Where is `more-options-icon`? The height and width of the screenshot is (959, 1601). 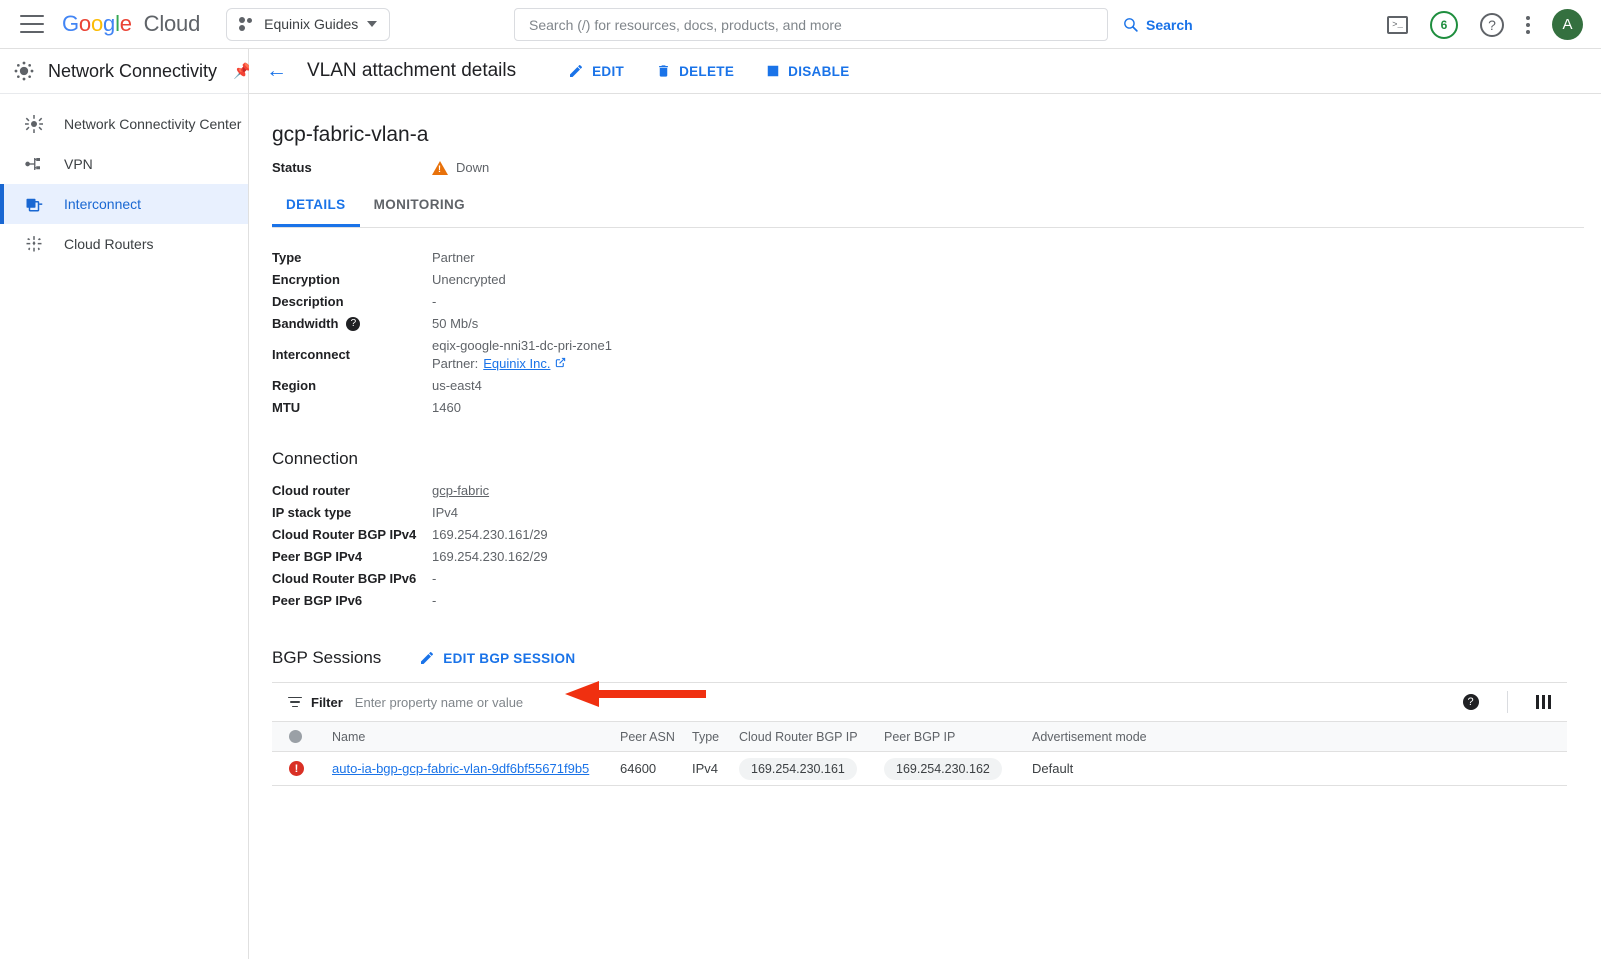
more-options-icon is located at coordinates (1528, 24).